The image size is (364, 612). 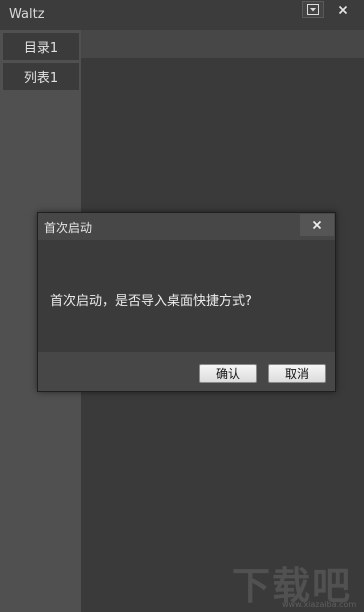 I want to click on sidebar-item-label: 目录1, so click(x=41, y=48).